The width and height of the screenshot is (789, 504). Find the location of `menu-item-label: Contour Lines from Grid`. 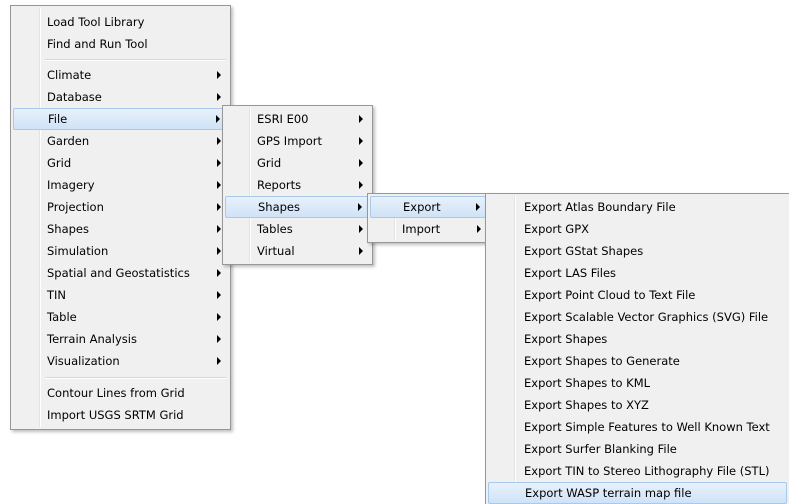

menu-item-label: Contour Lines from Grid is located at coordinates (116, 393).